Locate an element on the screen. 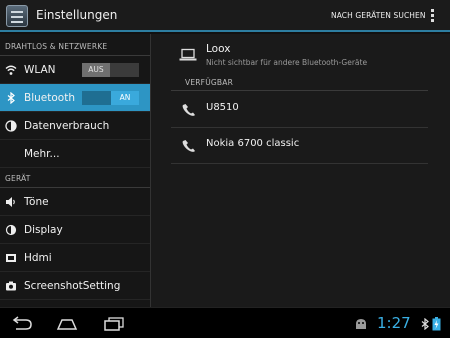 This screenshot has width=450, height=338. settings-app-icon is located at coordinates (17, 16).